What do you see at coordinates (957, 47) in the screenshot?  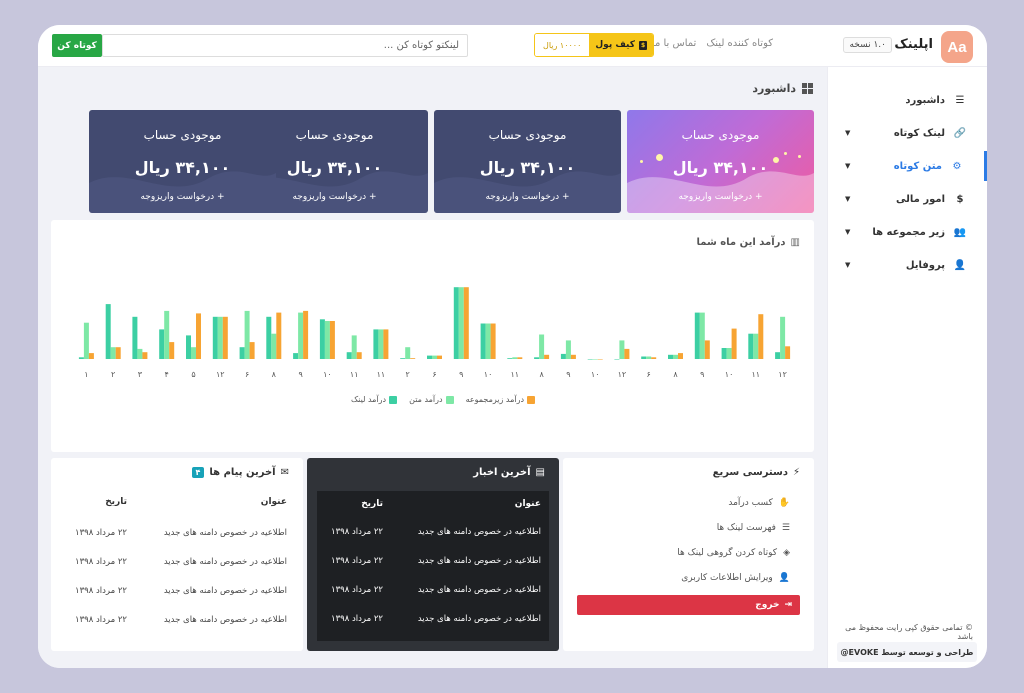 I see `app-logo: Aa` at bounding box center [957, 47].